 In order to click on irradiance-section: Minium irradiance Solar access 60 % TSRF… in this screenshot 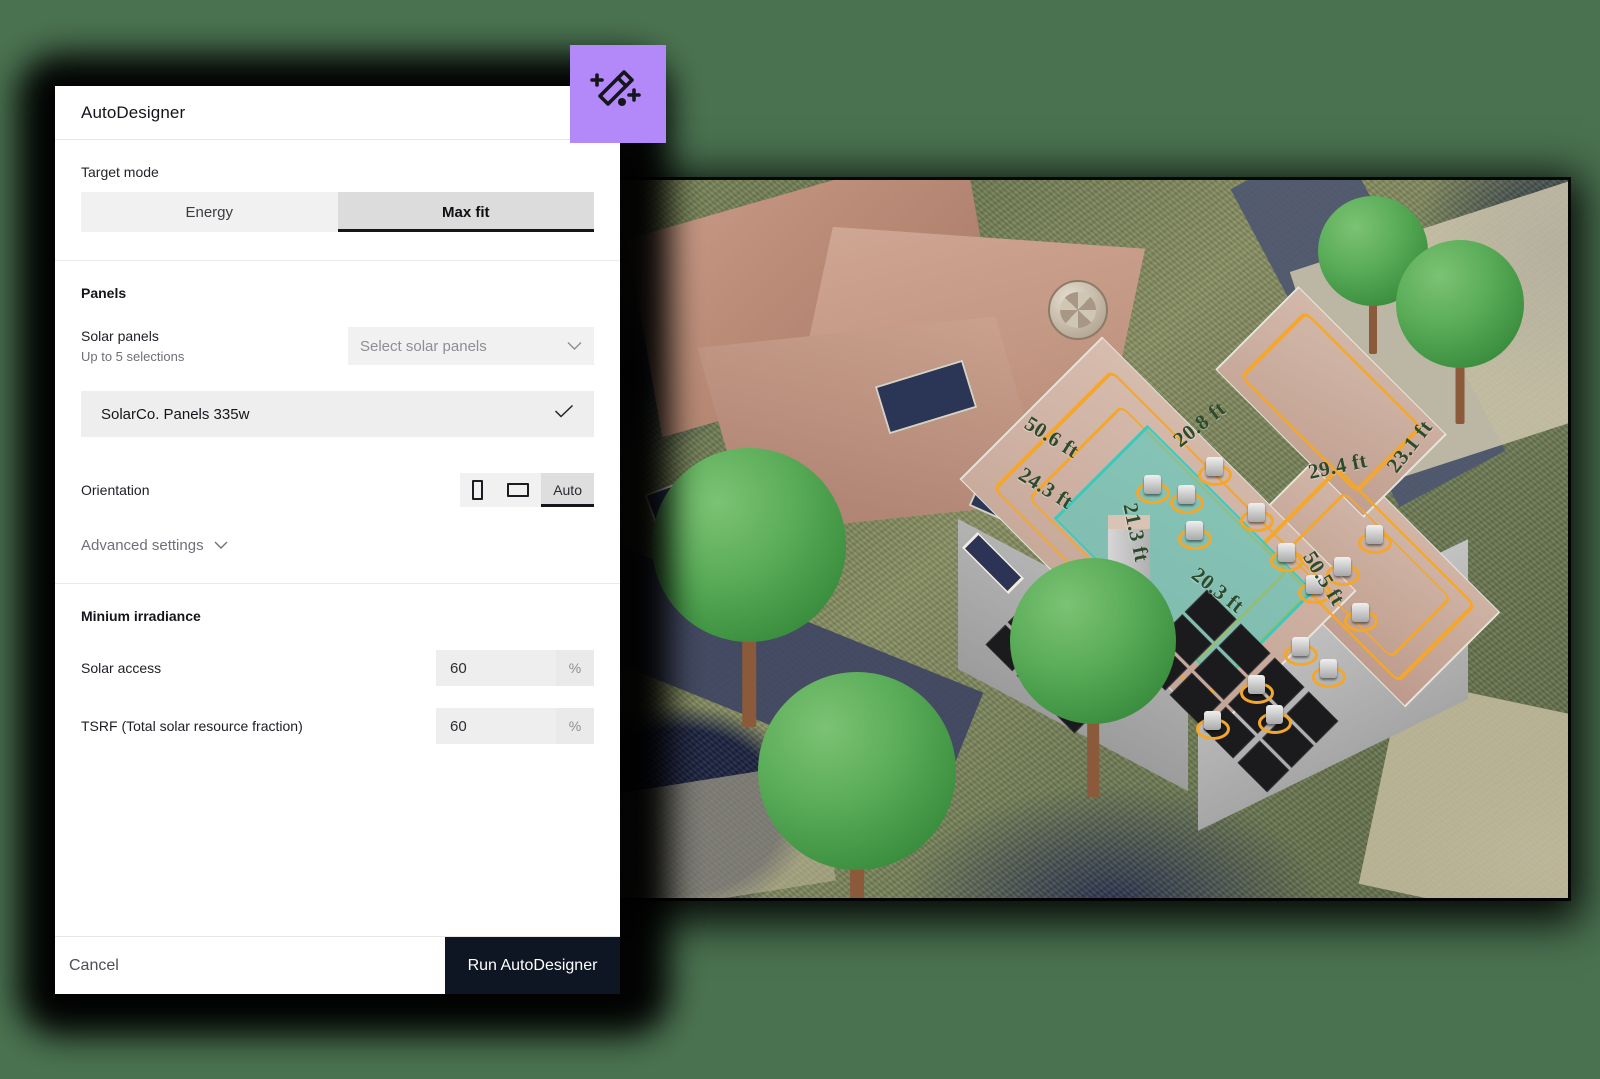, I will do `click(337, 689)`.